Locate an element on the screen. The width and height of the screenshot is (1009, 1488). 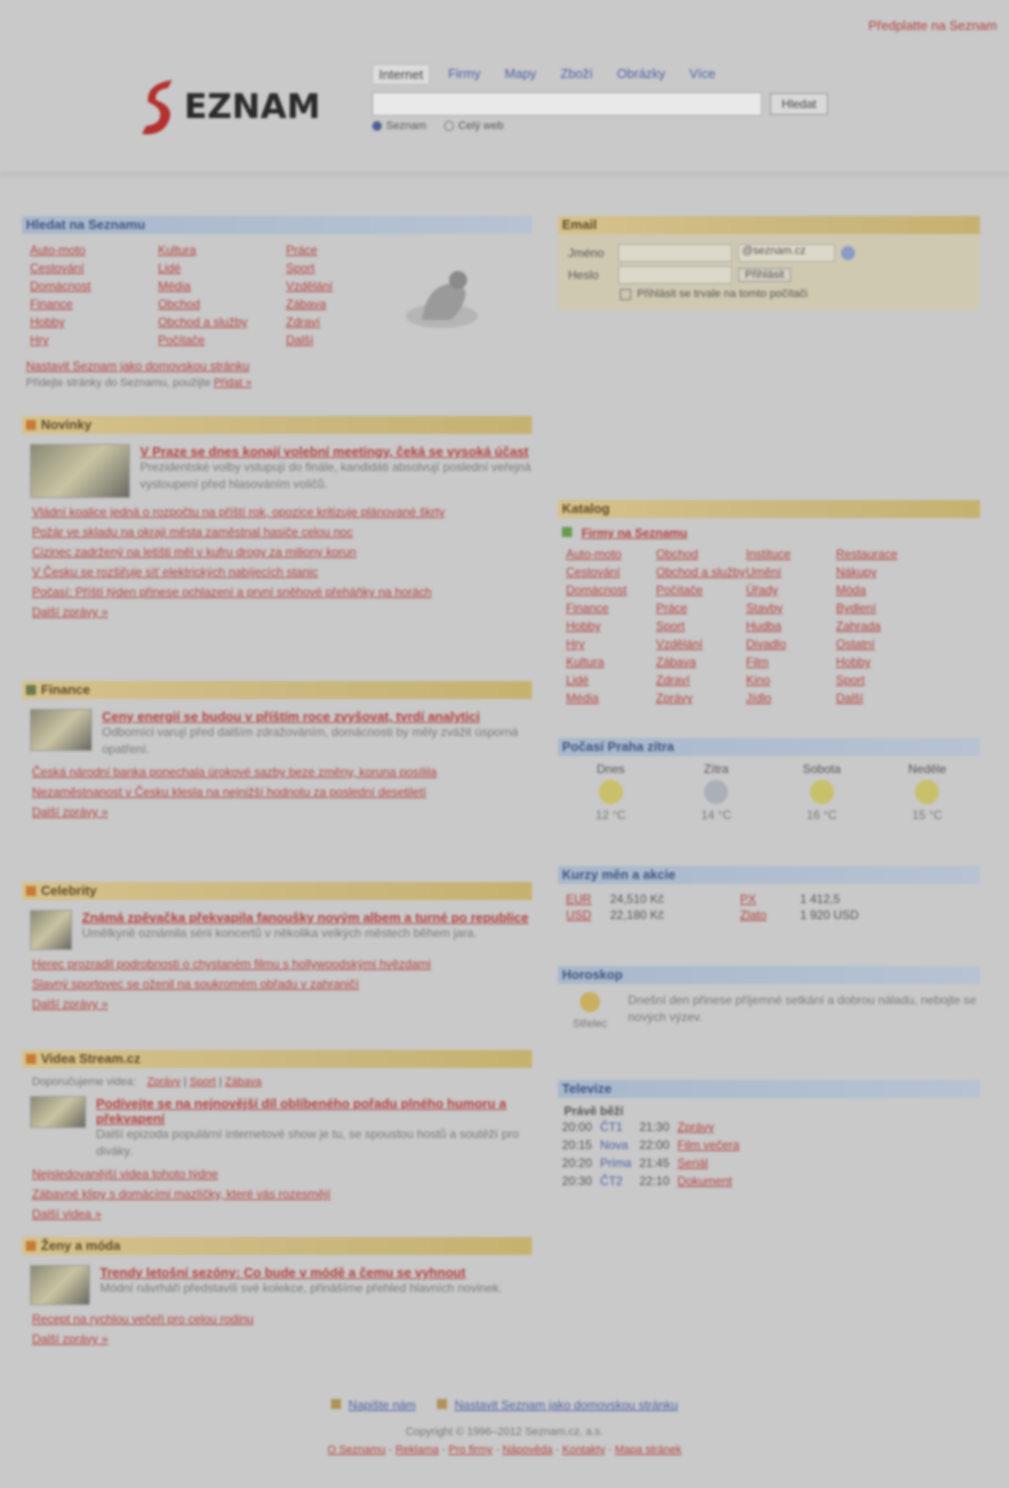
add-pages-link: Přidat » is located at coordinates (233, 383).